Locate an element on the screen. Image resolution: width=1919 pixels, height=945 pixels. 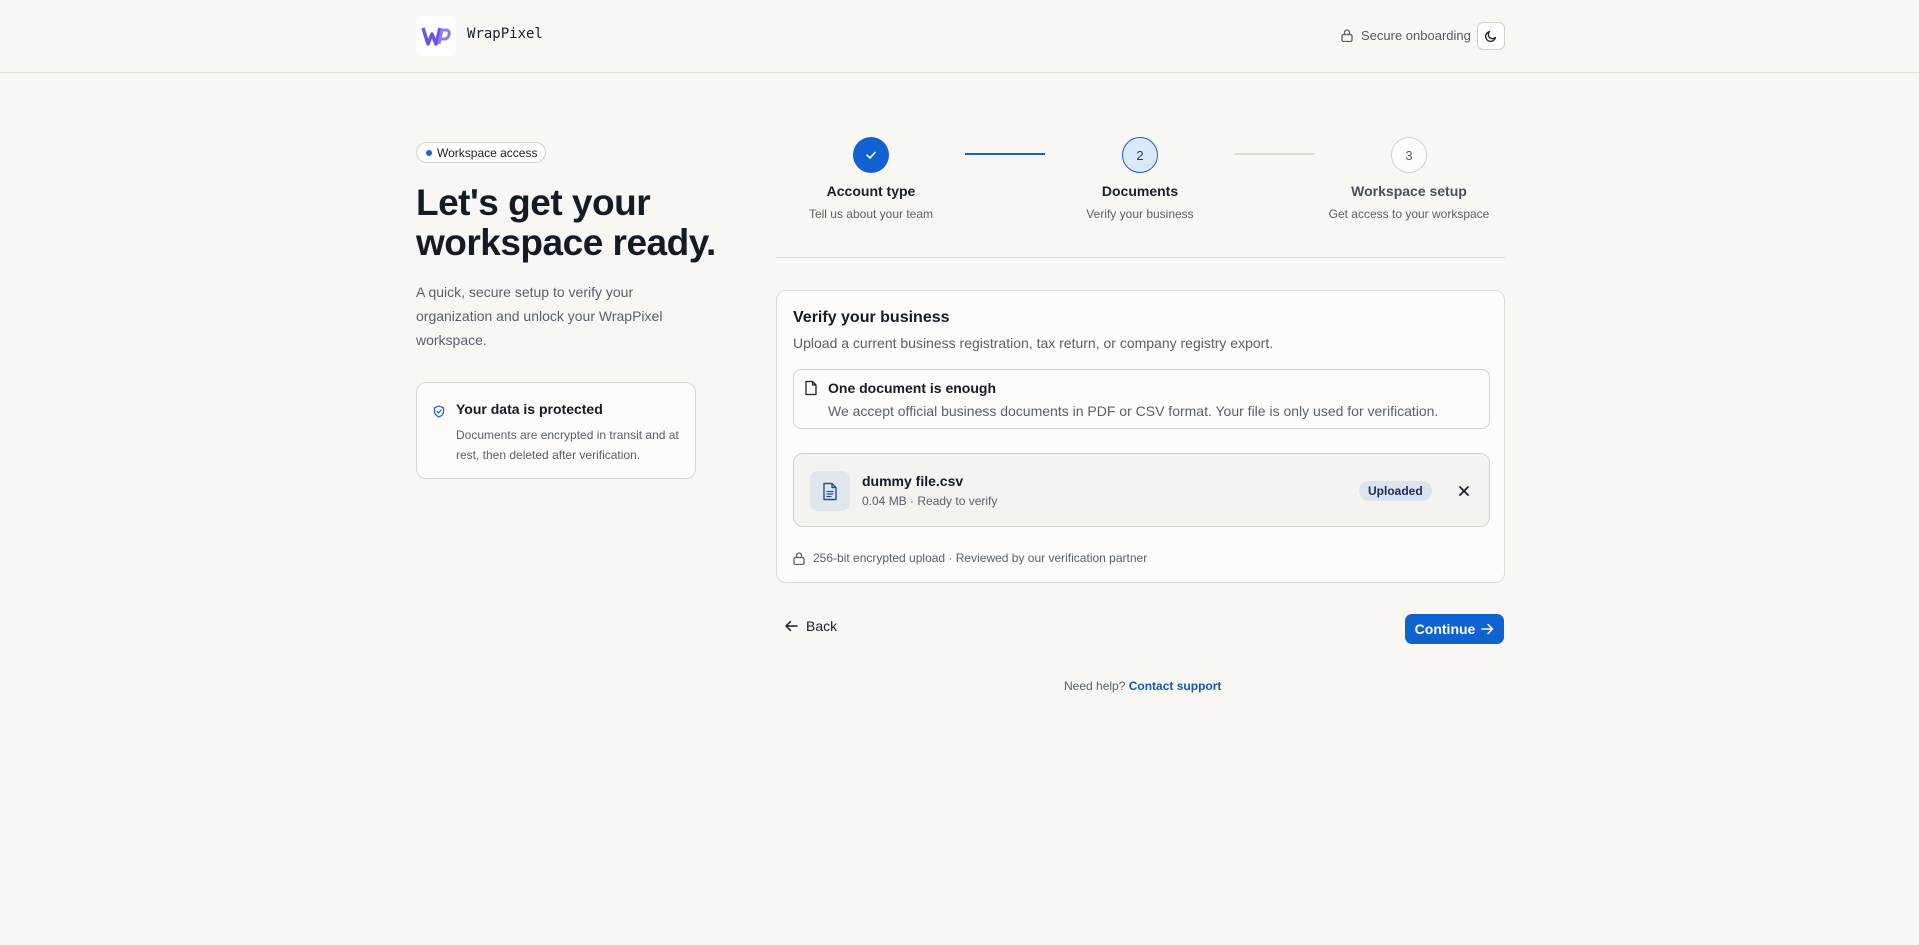
step-documents: 2 Documents Verify your business is located at coordinates (1140, 179).